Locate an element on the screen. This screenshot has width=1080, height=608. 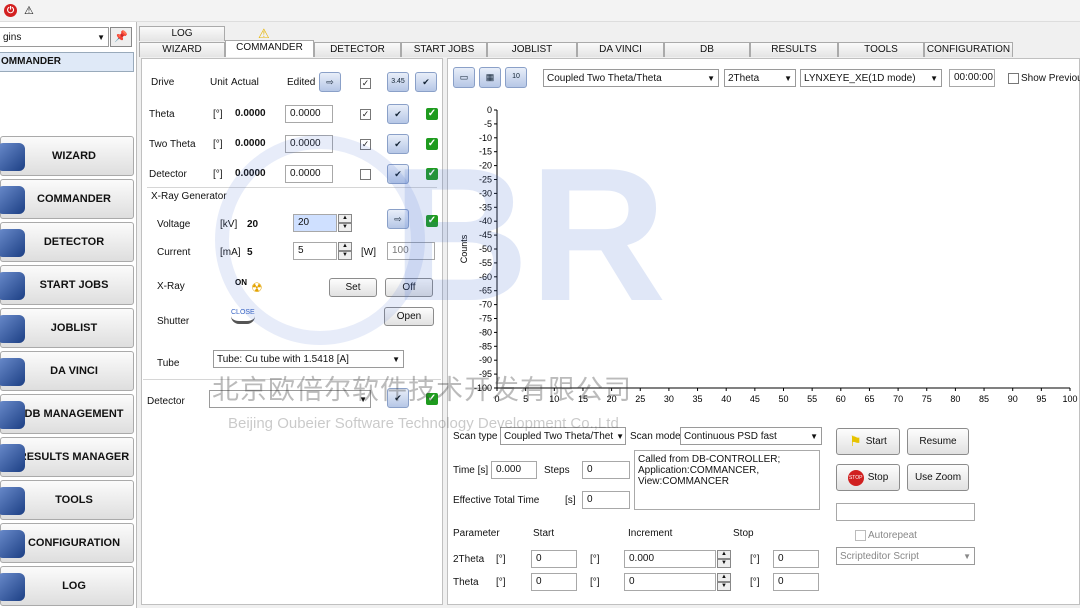
nav-detector-button: DETECTOR is located at coordinates (67, 242).